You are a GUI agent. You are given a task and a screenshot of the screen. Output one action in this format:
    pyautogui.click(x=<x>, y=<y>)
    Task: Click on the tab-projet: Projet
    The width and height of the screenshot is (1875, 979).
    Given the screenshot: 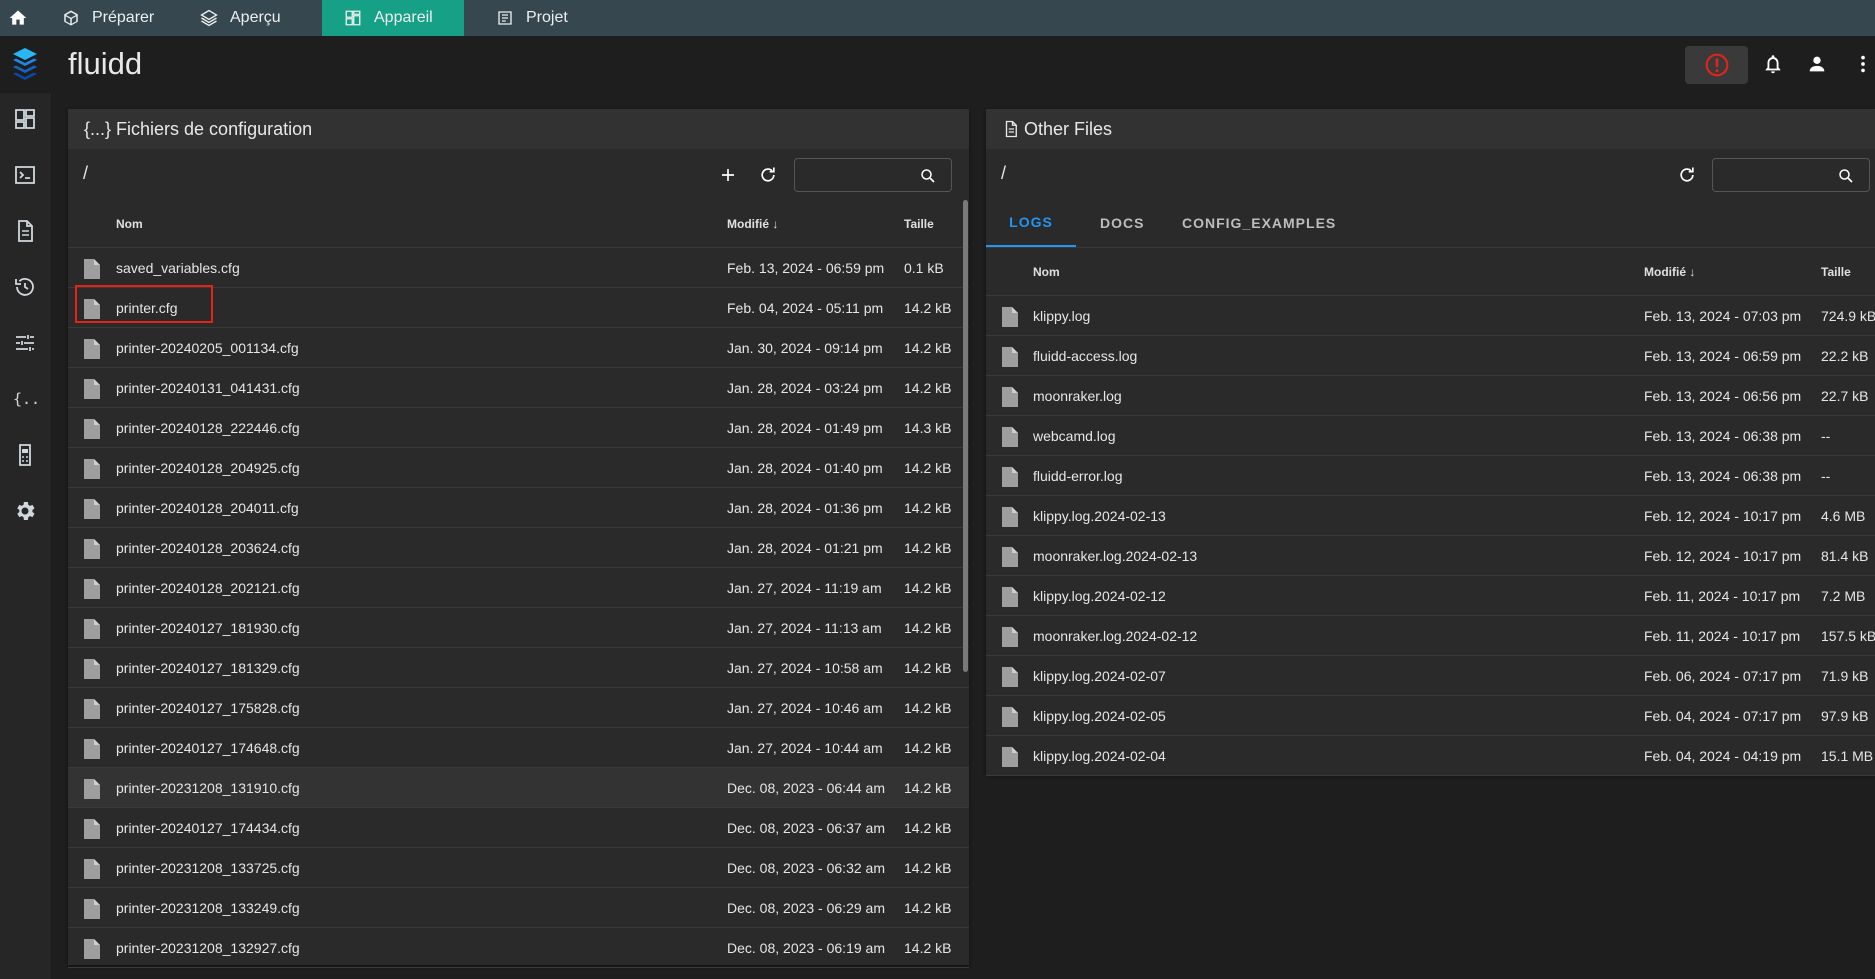 What is the action you would take?
    pyautogui.click(x=534, y=18)
    